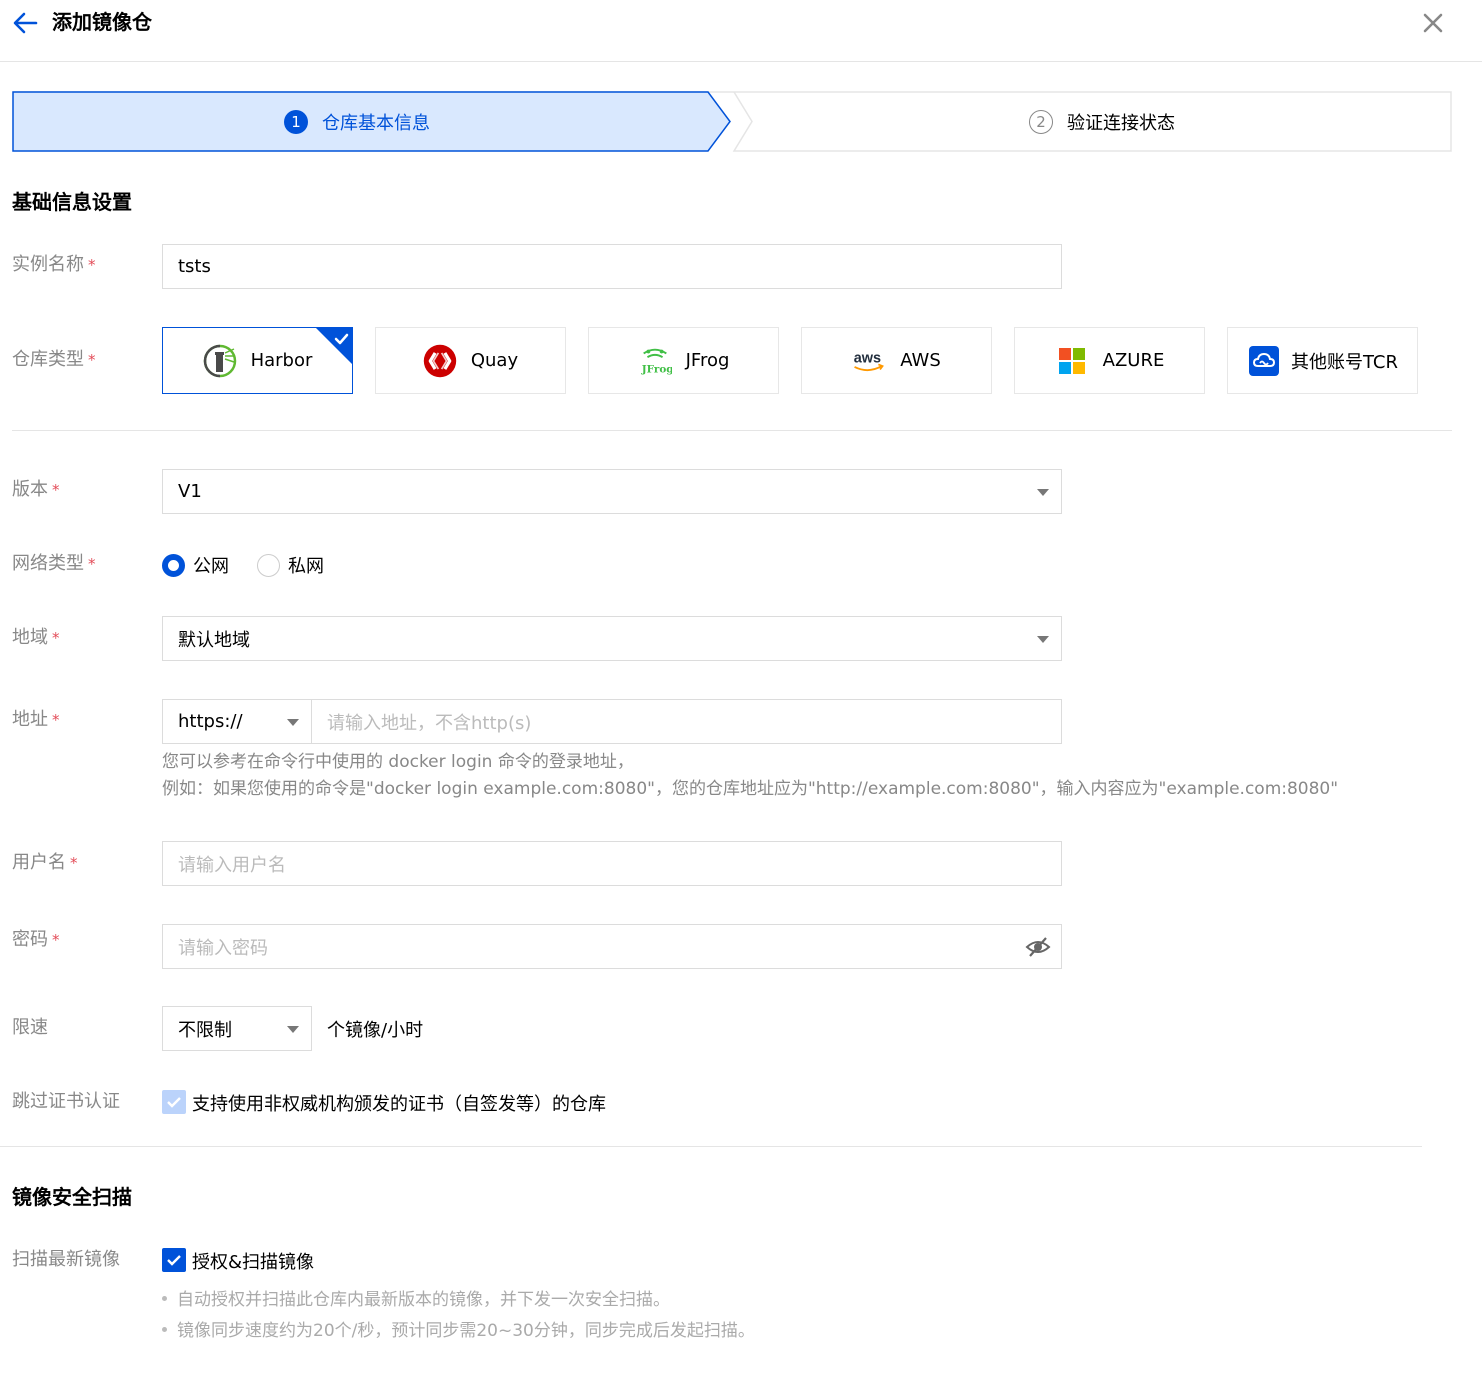 Image resolution: width=1482 pixels, height=1386 pixels. Describe the element at coordinates (205, 1030) in the screenshot. I see `rate-limit-value: 不限制` at that location.